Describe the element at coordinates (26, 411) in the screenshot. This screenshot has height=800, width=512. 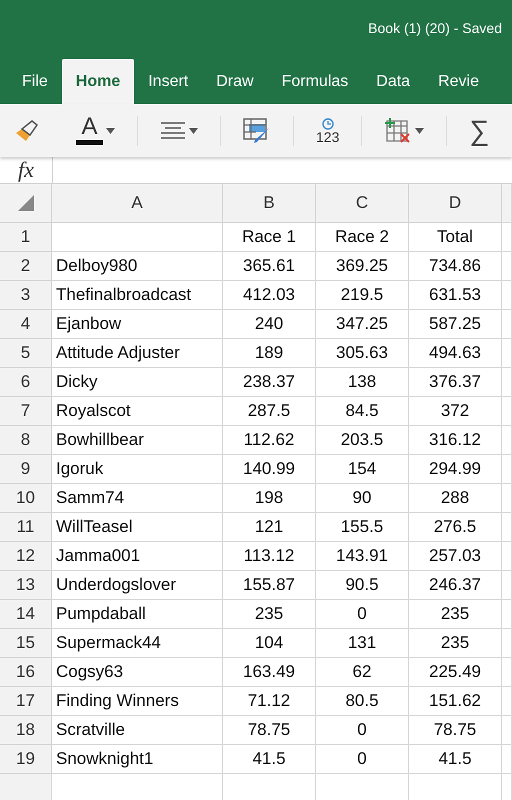
I see `row-header: 7` at that location.